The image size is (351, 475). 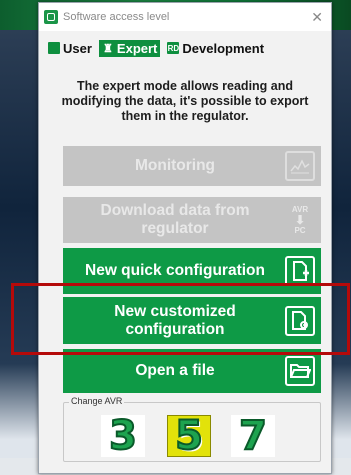 I want to click on monitoring-button: Monitoring, so click(x=192, y=166).